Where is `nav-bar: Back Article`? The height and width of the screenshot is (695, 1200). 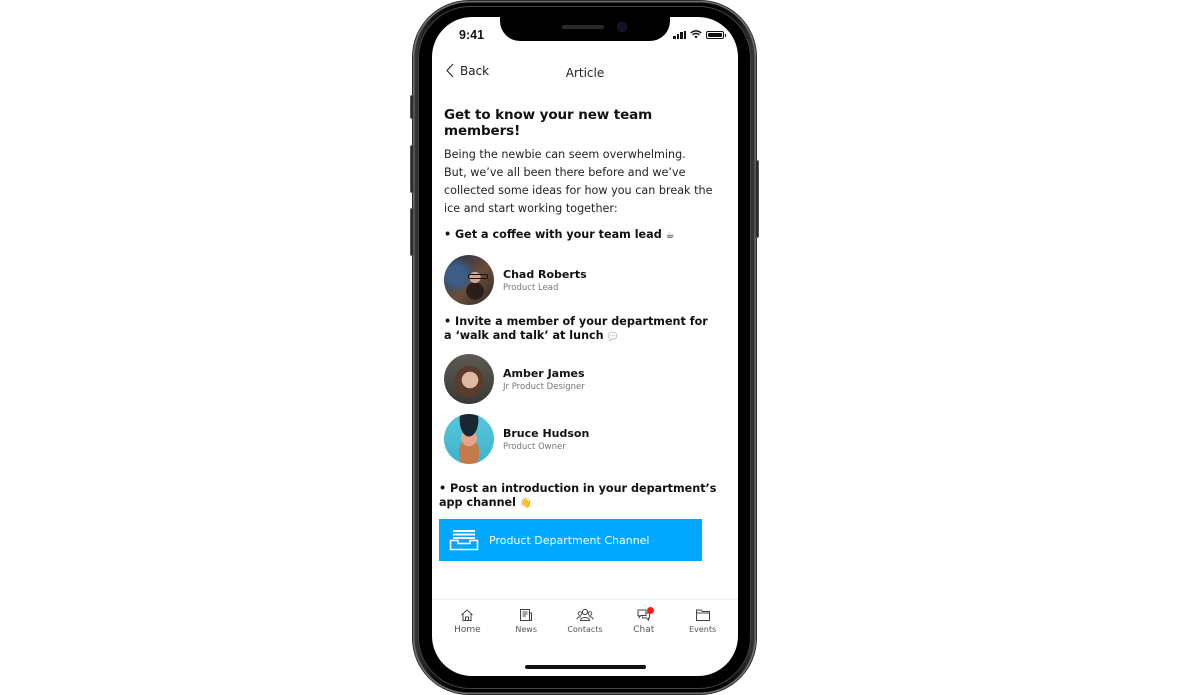
nav-bar: Back Article is located at coordinates (585, 73).